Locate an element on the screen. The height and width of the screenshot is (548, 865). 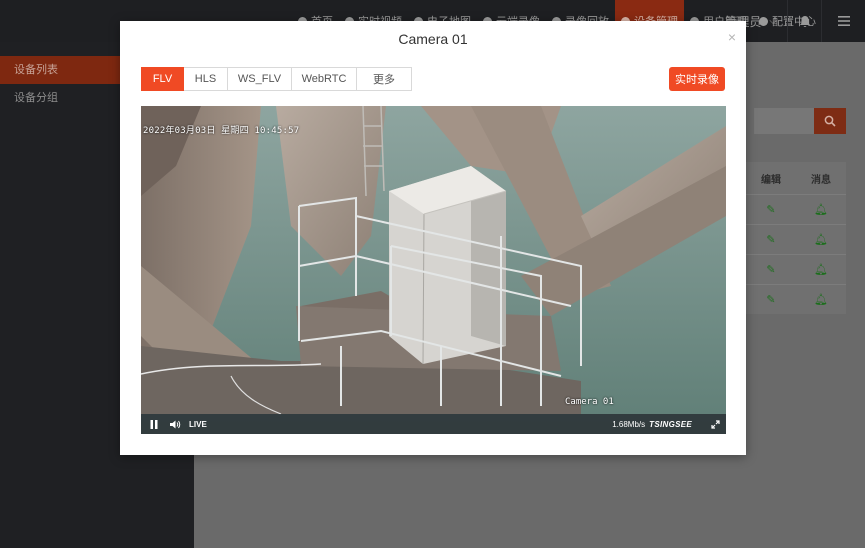
bitrate-readout: 1.68Mb/s is located at coordinates (629, 424).